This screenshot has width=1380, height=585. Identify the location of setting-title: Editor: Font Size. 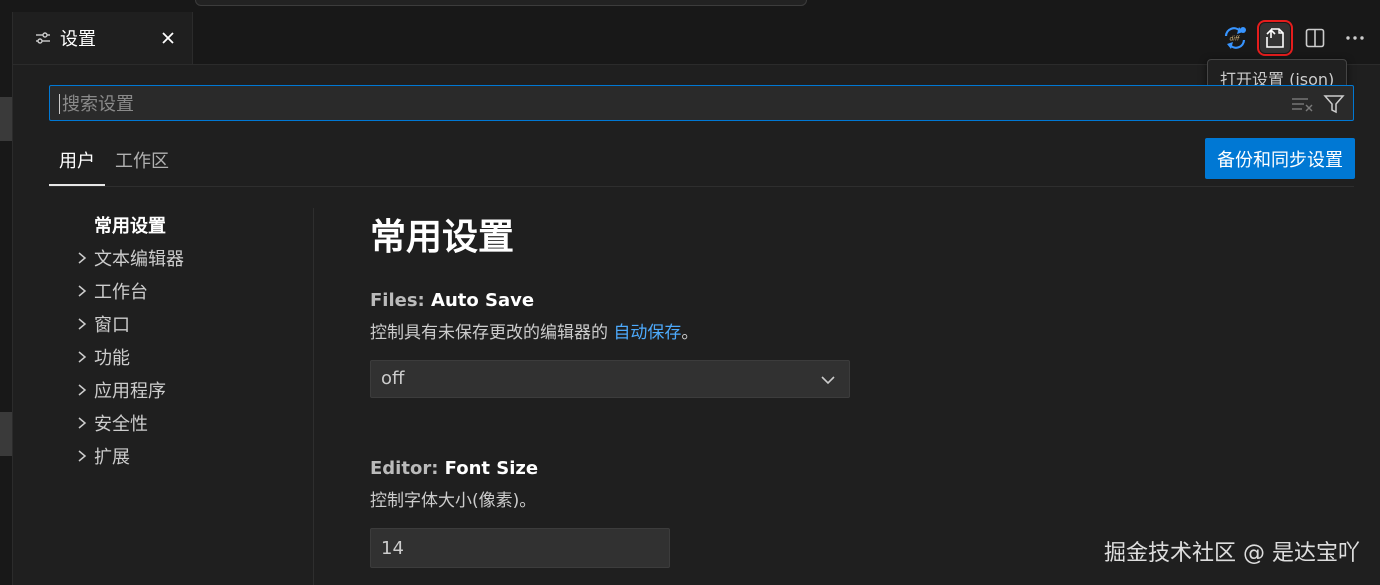
(860, 469).